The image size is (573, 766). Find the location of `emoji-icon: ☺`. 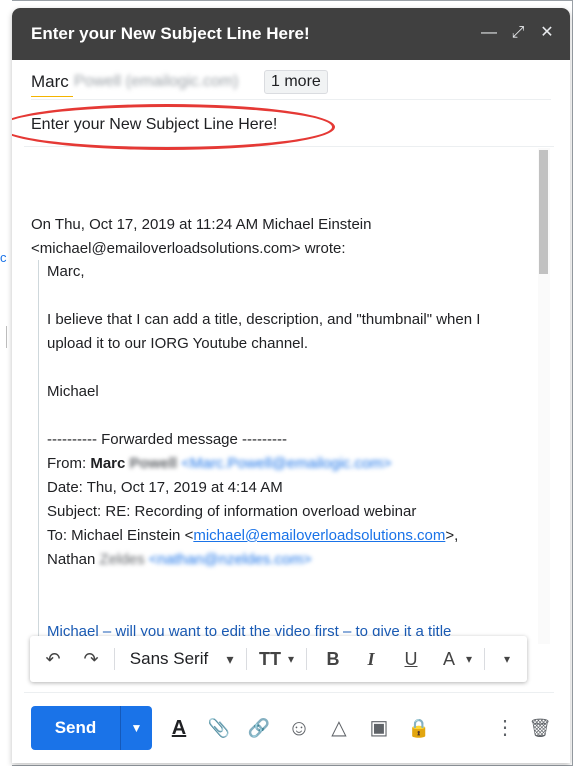

emoji-icon: ☺ is located at coordinates (299, 728).